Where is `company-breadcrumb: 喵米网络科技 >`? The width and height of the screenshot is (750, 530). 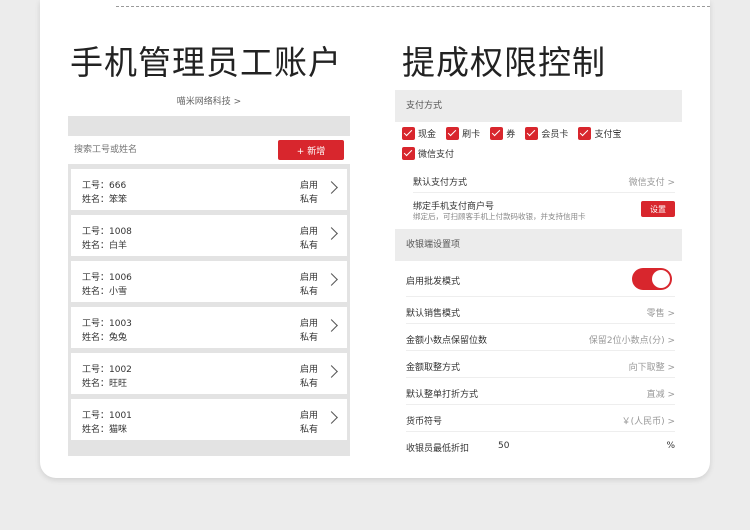
company-breadcrumb: 喵米网络科技 > is located at coordinates (209, 103).